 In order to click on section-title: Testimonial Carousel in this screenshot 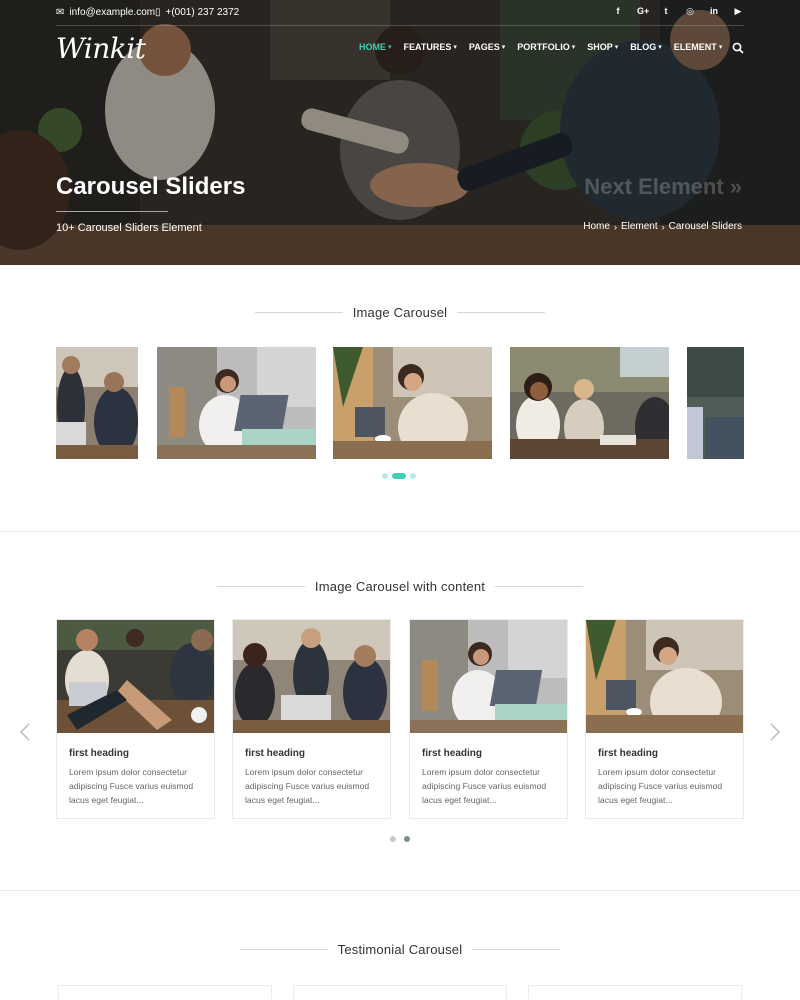, I will do `click(400, 949)`.